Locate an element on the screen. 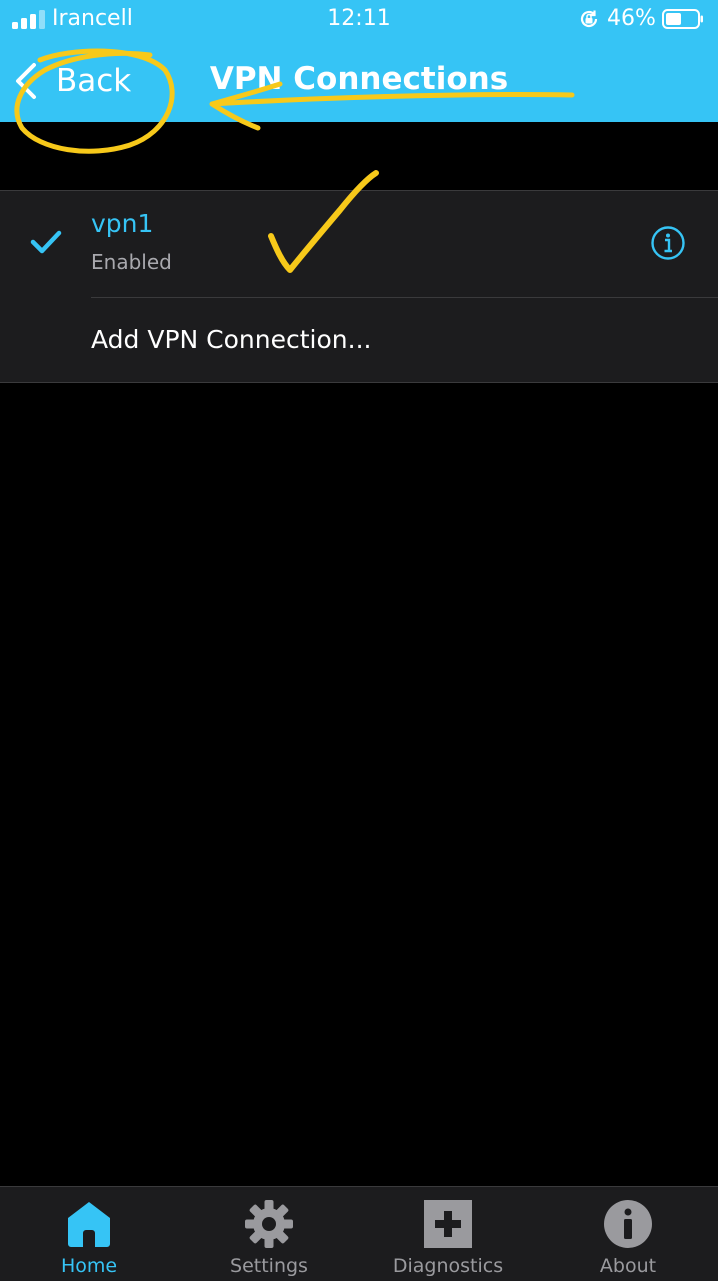 This screenshot has height=1281, width=718. checkmark-icon is located at coordinates (46, 242).